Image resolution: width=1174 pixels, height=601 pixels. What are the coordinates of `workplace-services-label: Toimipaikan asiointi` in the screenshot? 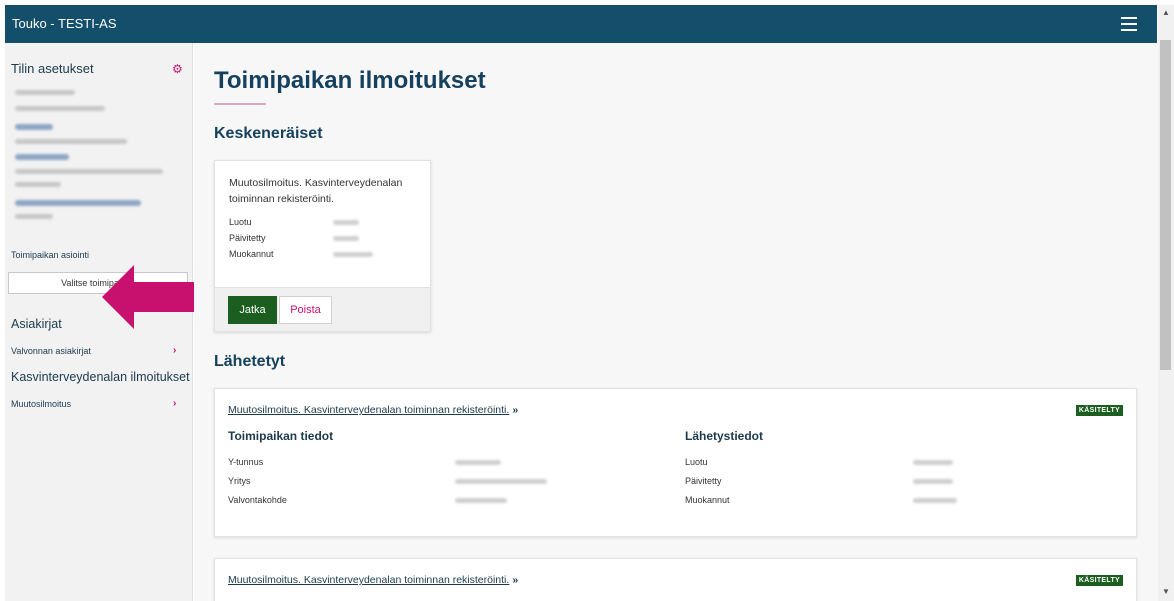 It's located at (50, 255).